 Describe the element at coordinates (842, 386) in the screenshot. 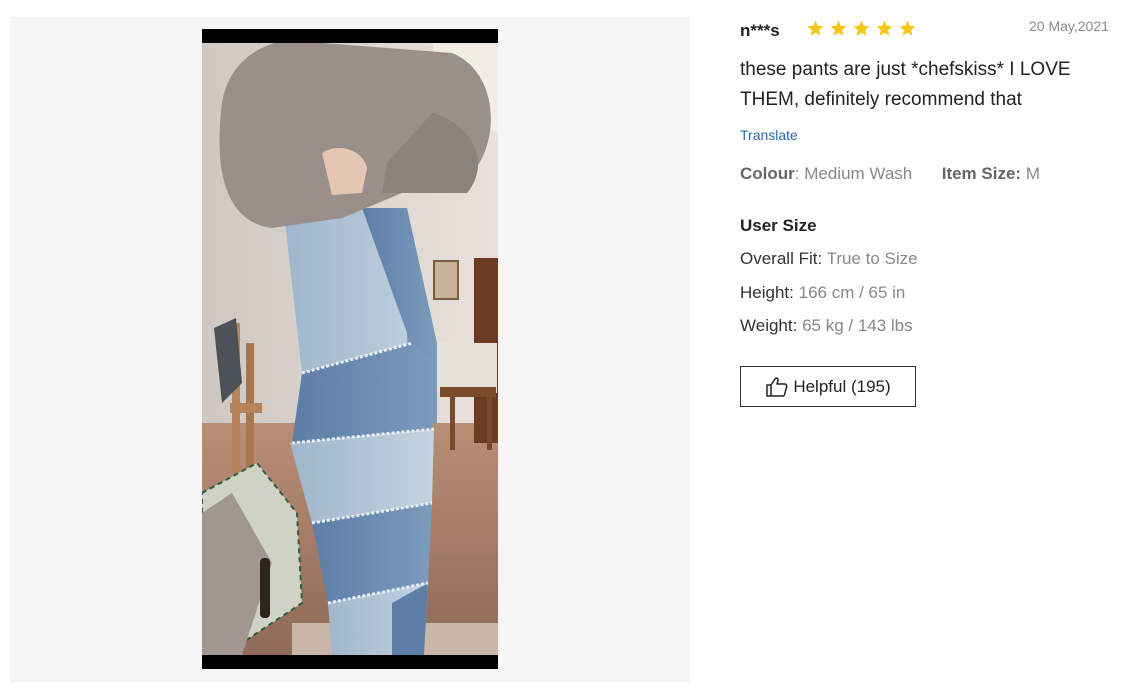

I see `helpful-label: Helpful (195)` at that location.